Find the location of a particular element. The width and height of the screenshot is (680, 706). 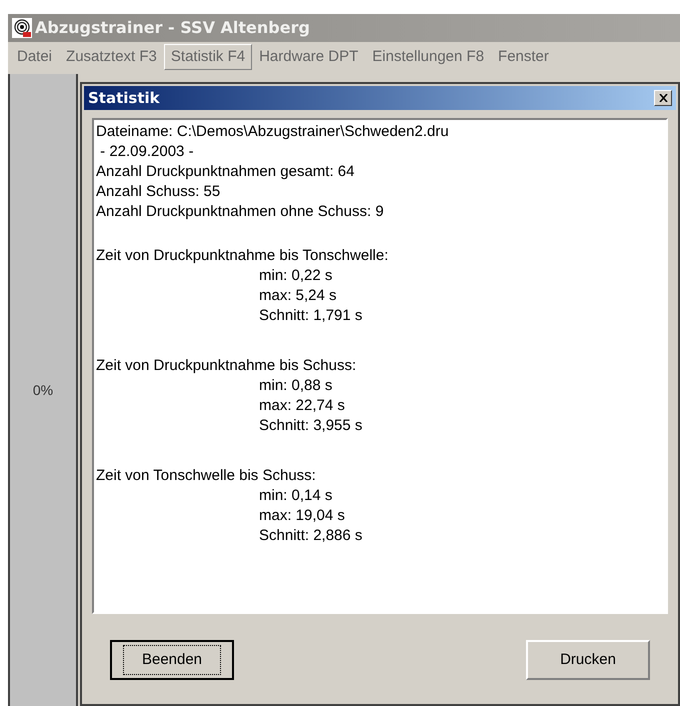

close-icon is located at coordinates (663, 98).